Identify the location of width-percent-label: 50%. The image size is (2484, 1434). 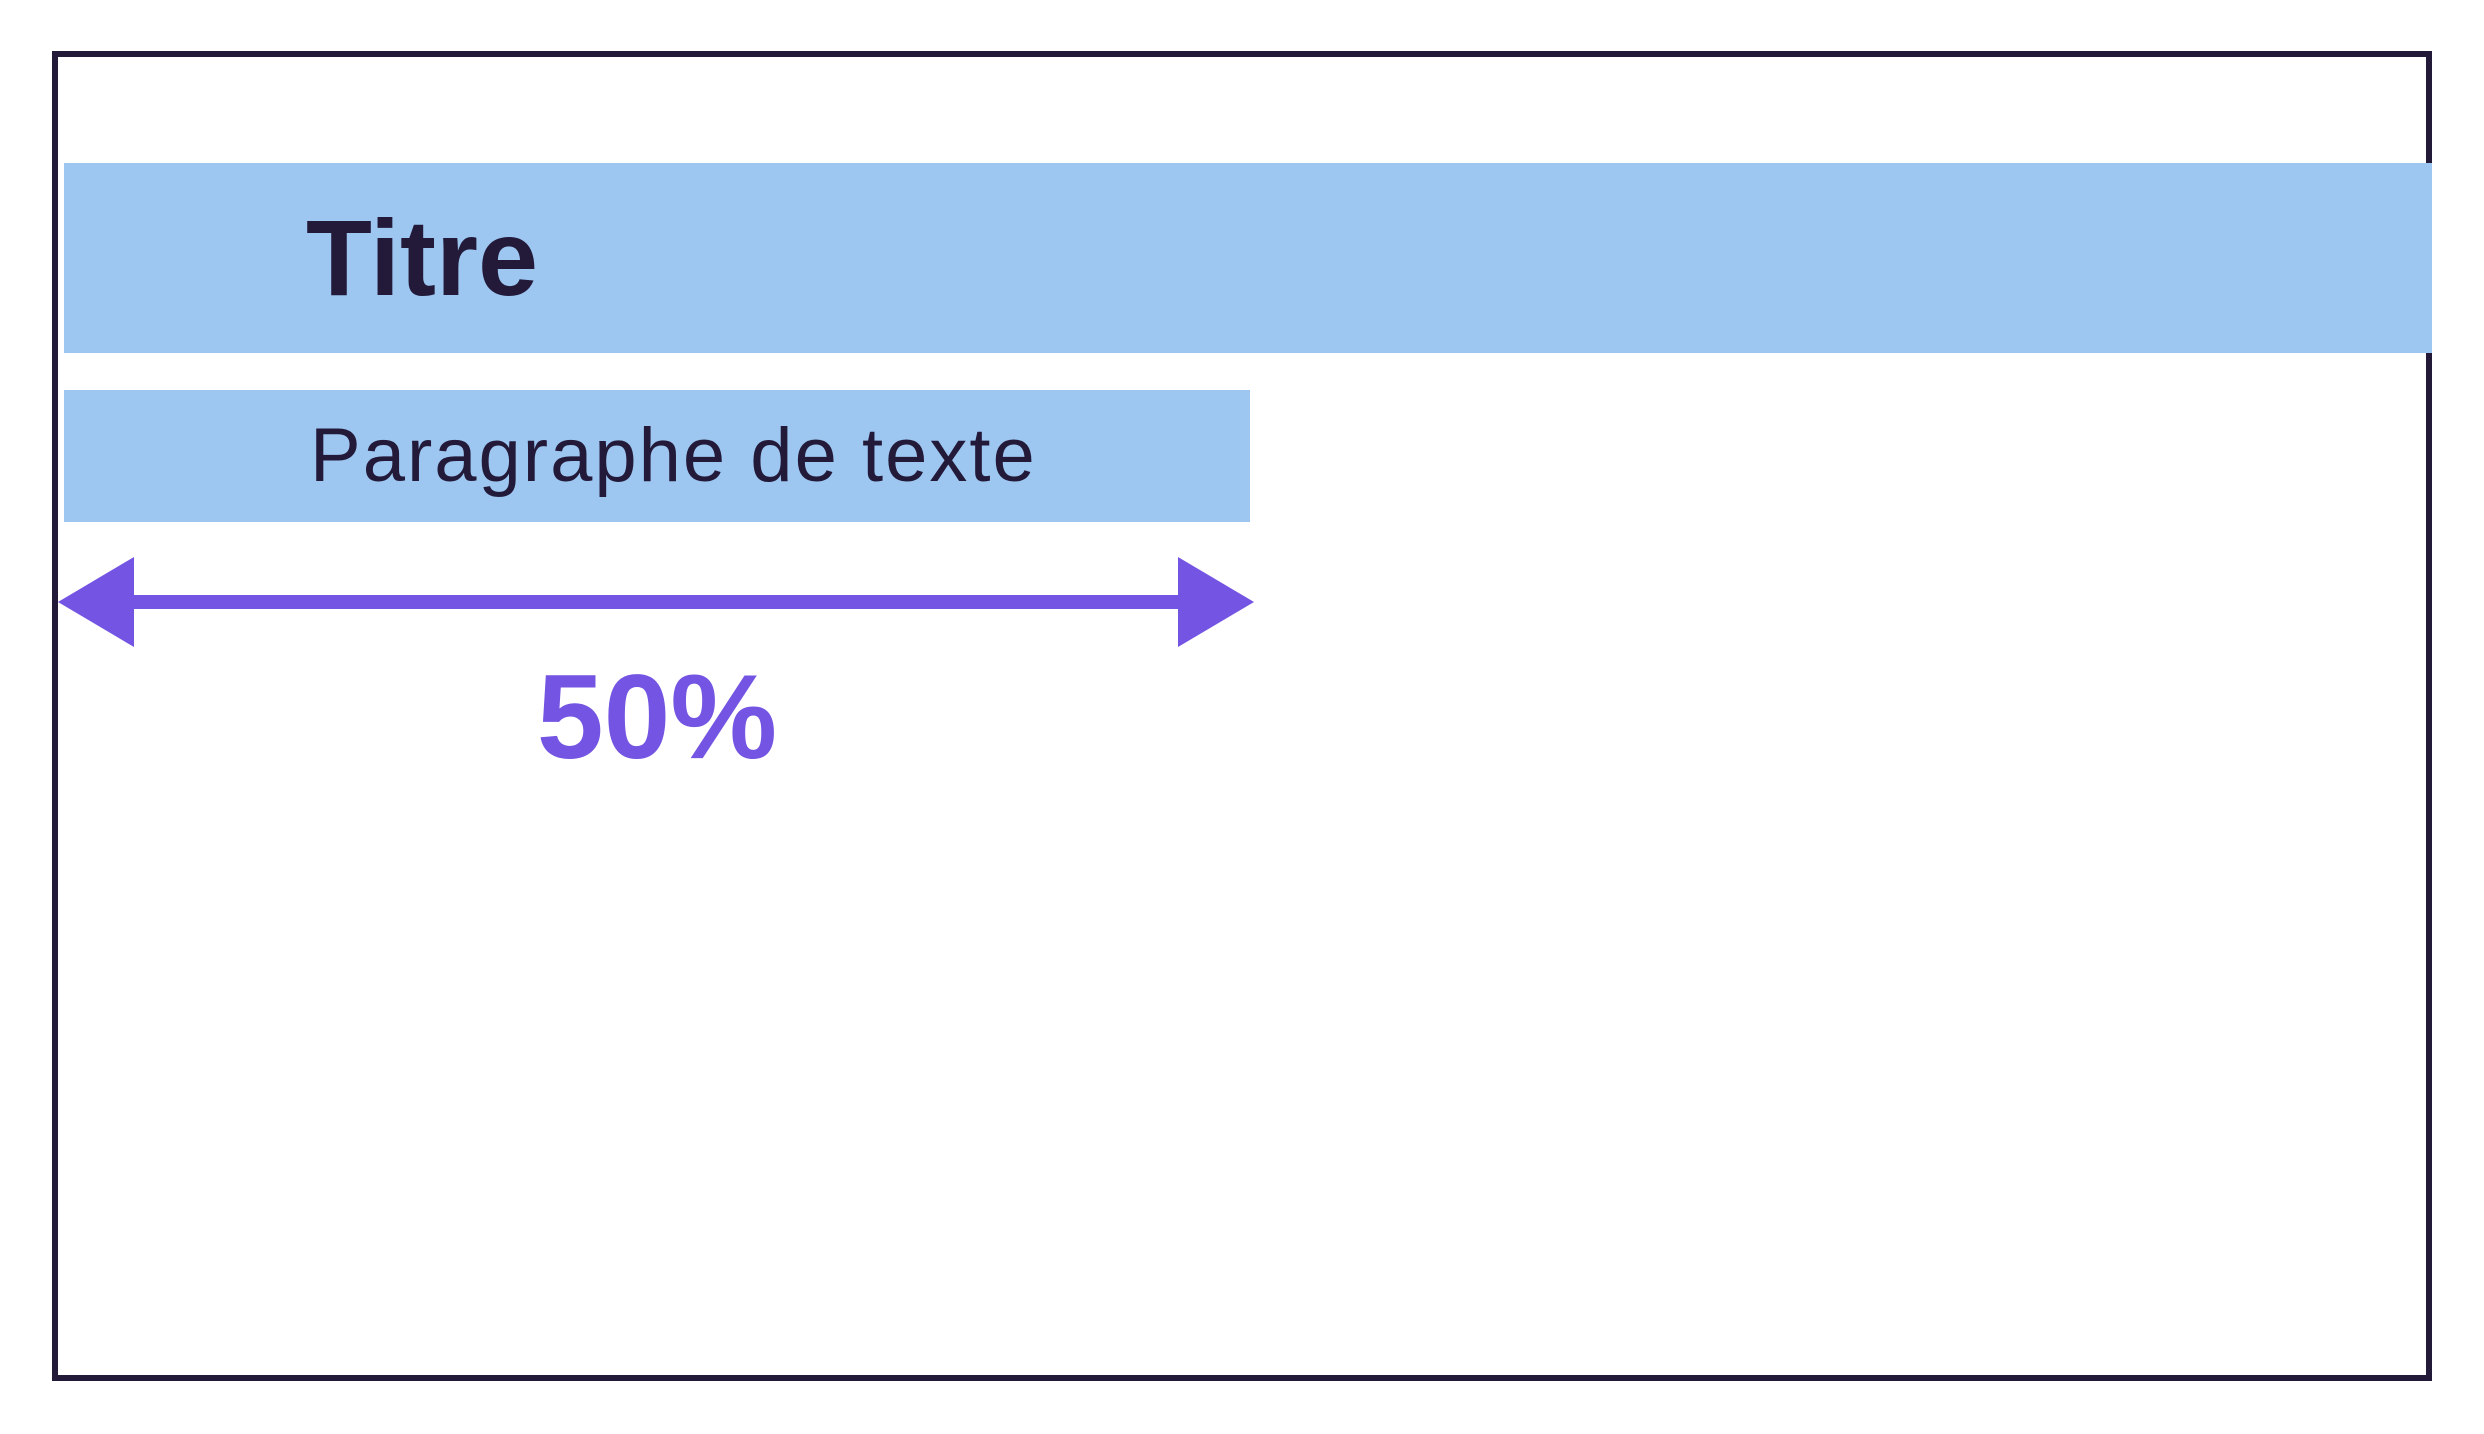
(657, 717).